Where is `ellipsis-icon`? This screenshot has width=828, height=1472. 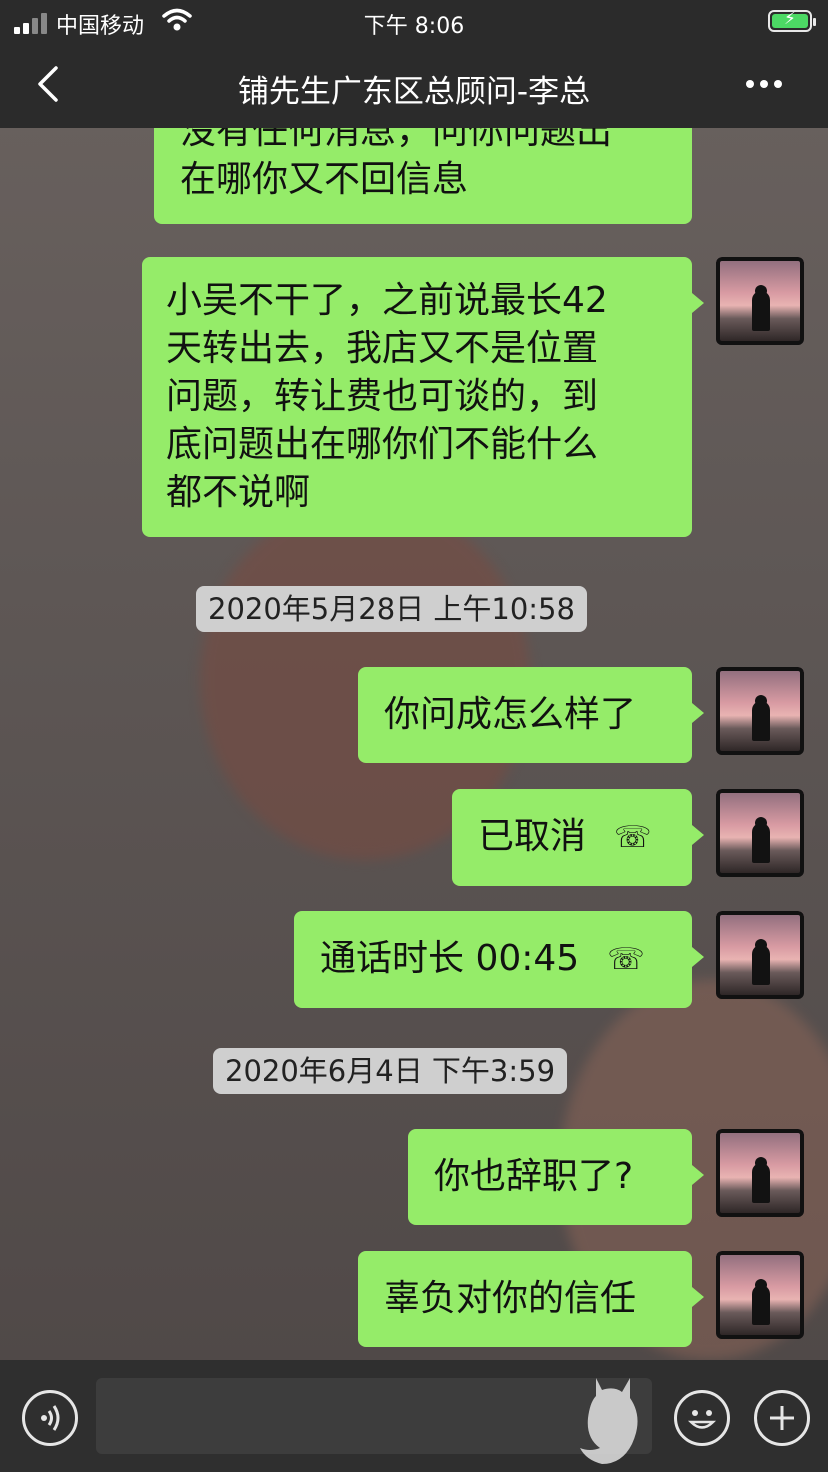
ellipsis-icon is located at coordinates (764, 86).